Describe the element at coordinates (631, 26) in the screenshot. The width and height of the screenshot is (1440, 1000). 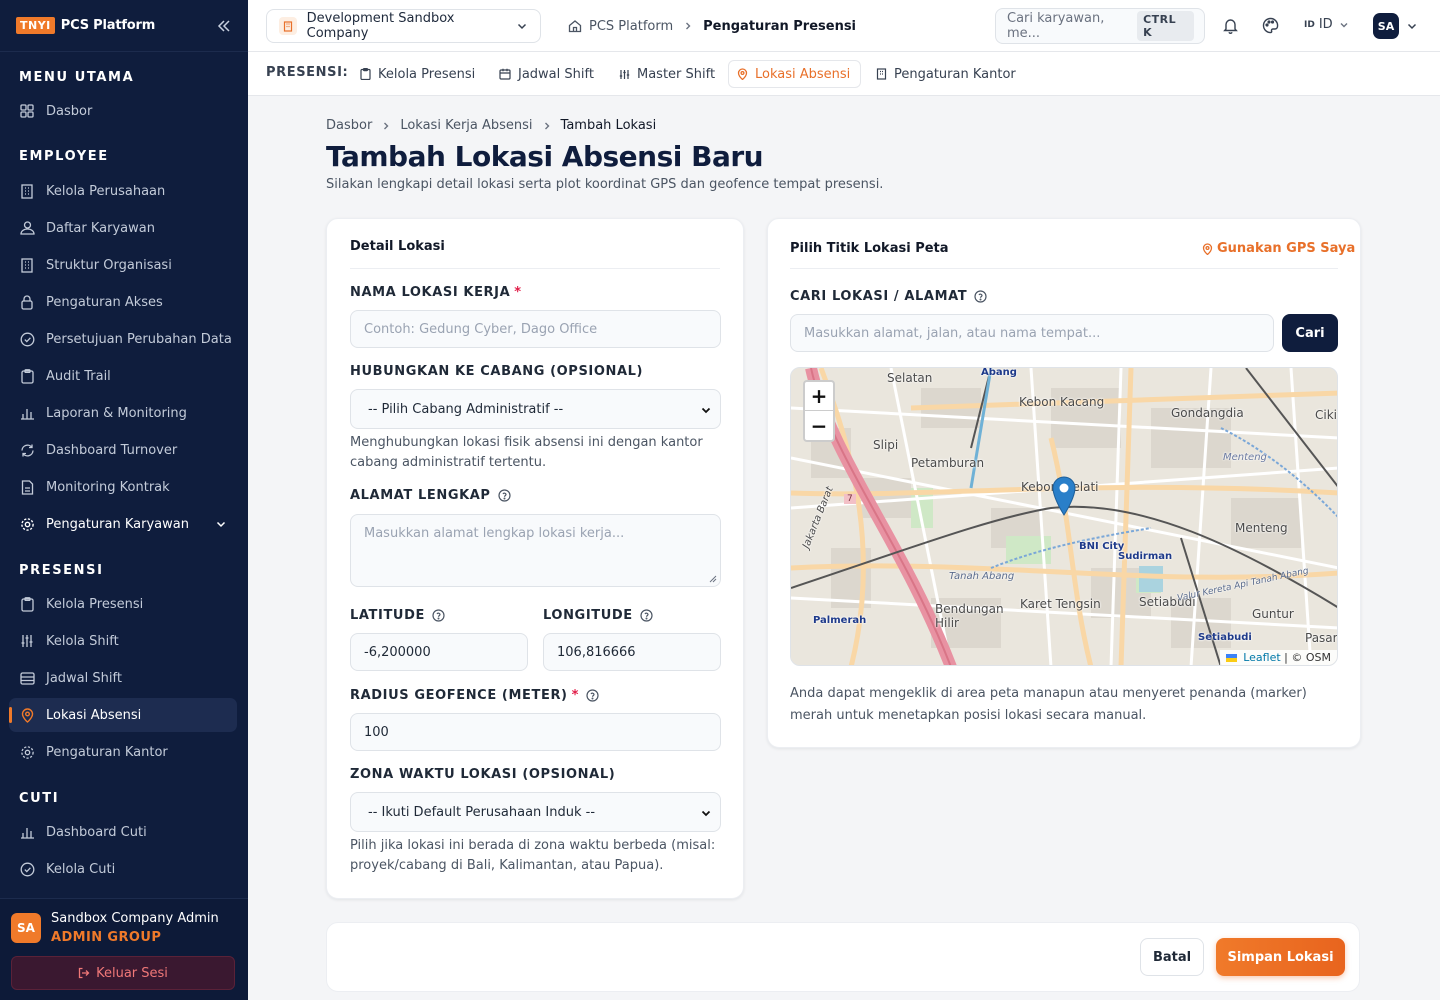
I see `breadcrumb-item: PCS Platform` at that location.